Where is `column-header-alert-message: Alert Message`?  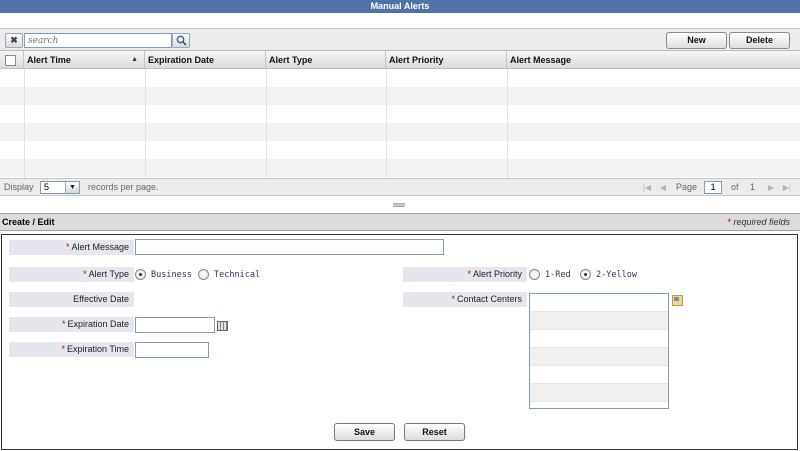
column-header-alert-message: Alert Message is located at coordinates (653, 60).